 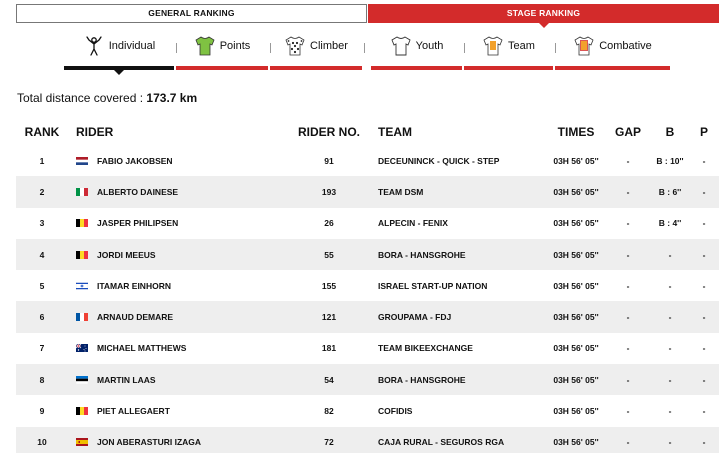 I want to click on tab-individual: Individual, so click(x=119, y=54).